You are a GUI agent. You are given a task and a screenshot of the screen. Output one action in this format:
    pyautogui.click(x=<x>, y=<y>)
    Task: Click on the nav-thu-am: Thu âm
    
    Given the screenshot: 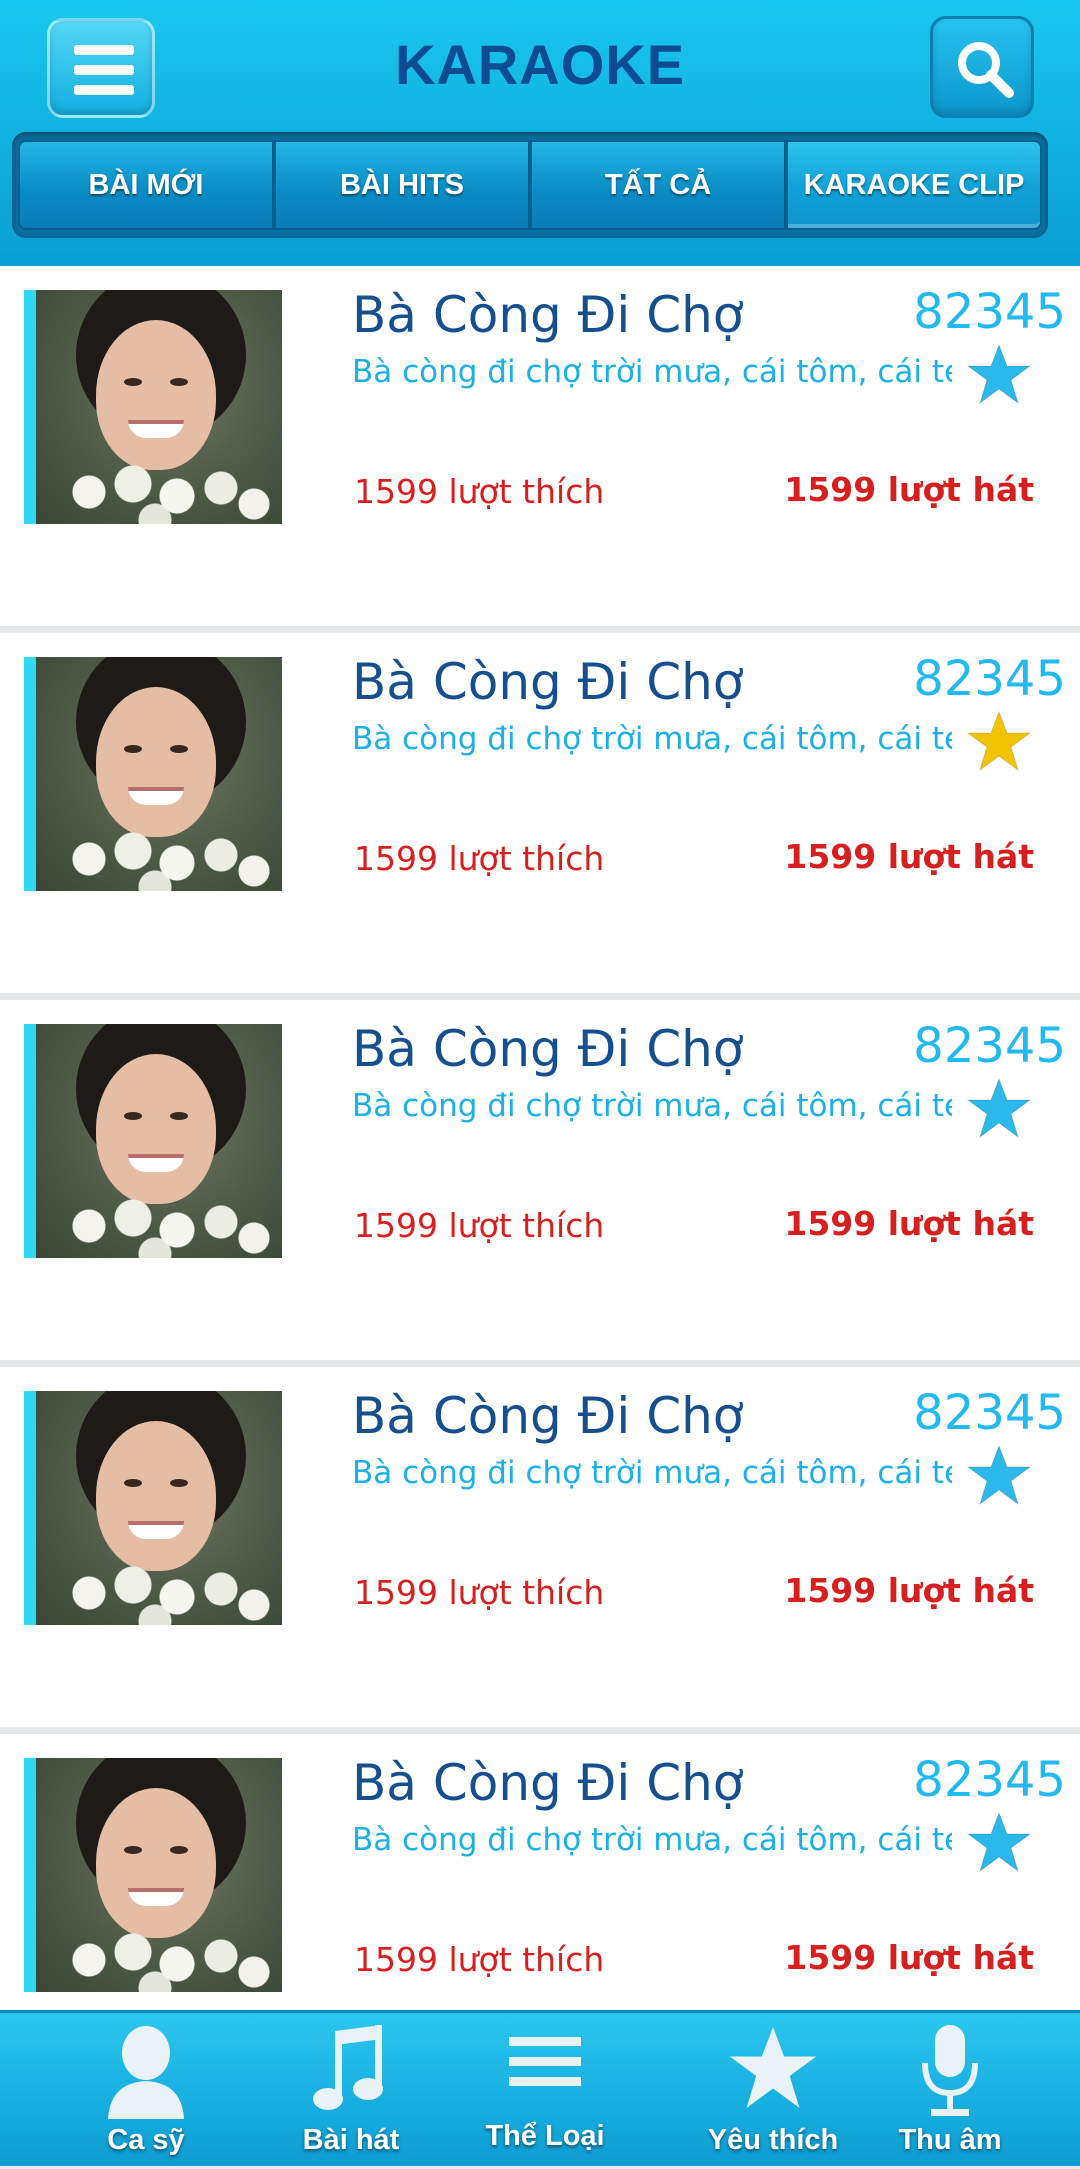 What is the action you would take?
    pyautogui.click(x=950, y=2091)
    